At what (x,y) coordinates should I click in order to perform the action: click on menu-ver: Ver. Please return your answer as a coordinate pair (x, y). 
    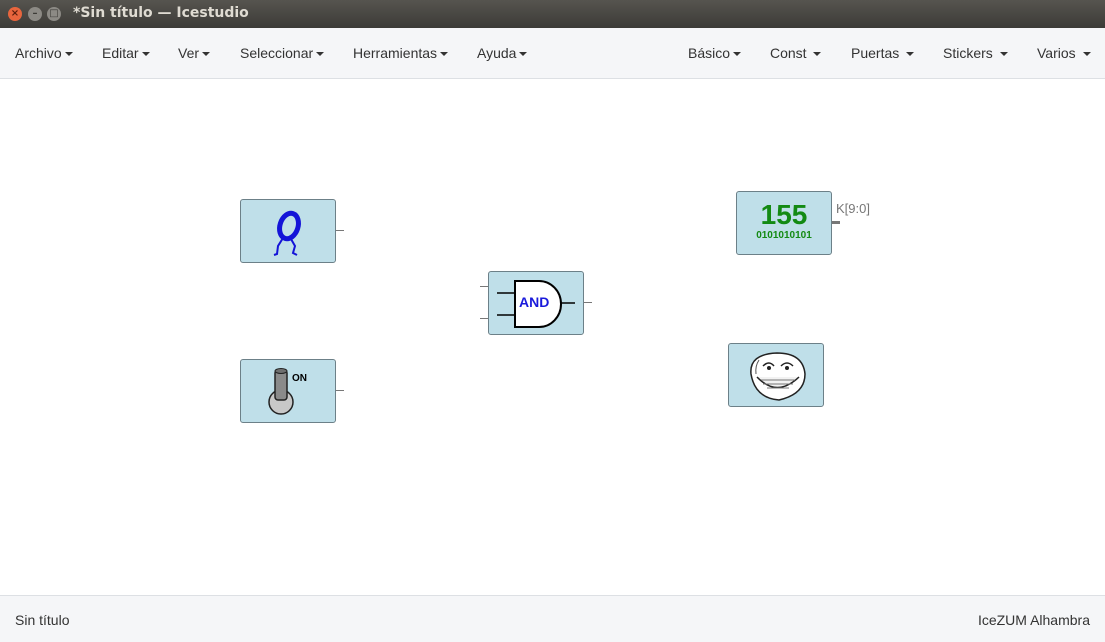
    Looking at the image, I should click on (194, 53).